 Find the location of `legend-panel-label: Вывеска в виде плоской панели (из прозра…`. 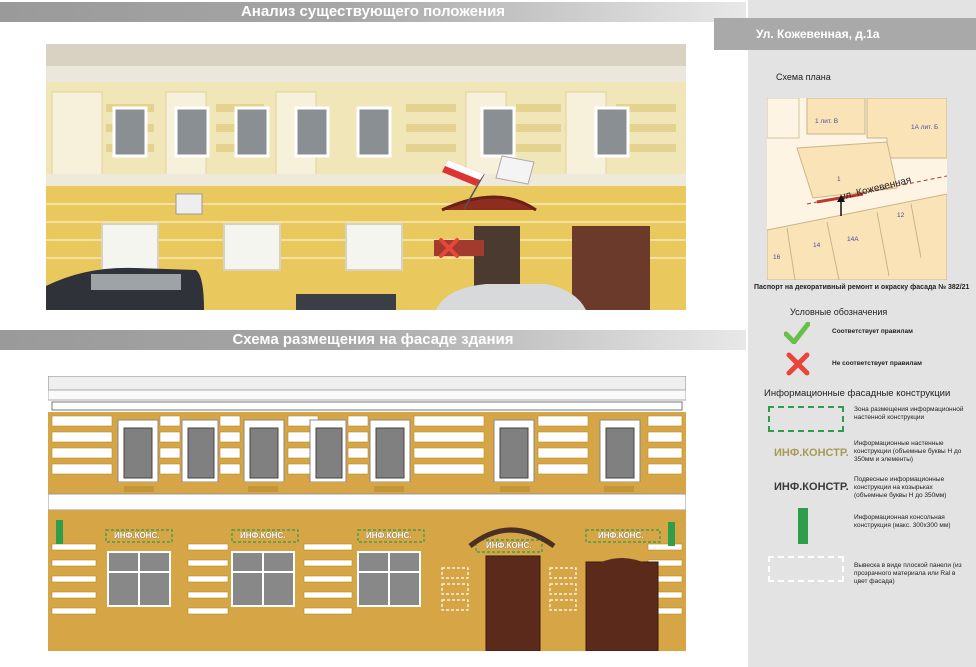

legend-panel-label: Вывеска в виде плоской панели (из прозра… is located at coordinates (908, 573).